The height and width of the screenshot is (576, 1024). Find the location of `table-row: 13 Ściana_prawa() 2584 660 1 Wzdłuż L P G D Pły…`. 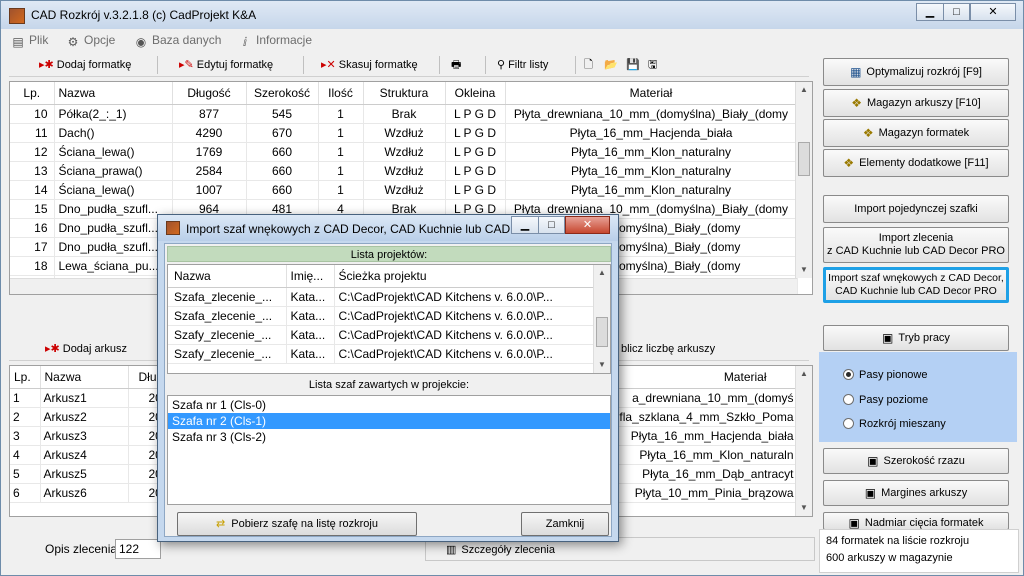

table-row: 13 Ściana_prawa() 2584 660 1 Wzdłuż L P G D Pły… is located at coordinates (404, 171).